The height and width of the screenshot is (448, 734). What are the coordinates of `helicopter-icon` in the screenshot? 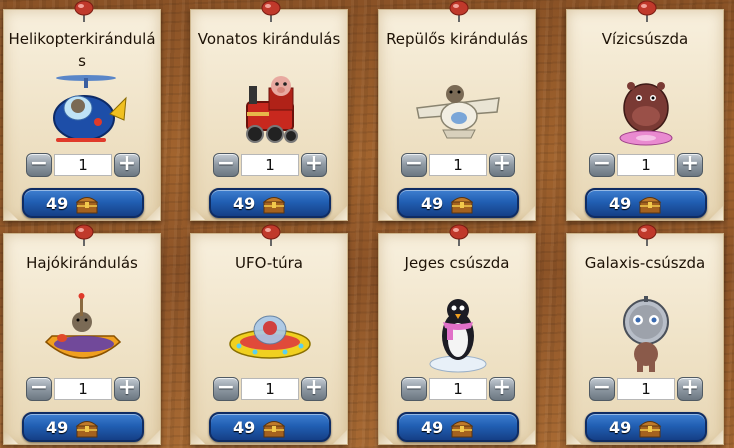 It's located at (90, 108).